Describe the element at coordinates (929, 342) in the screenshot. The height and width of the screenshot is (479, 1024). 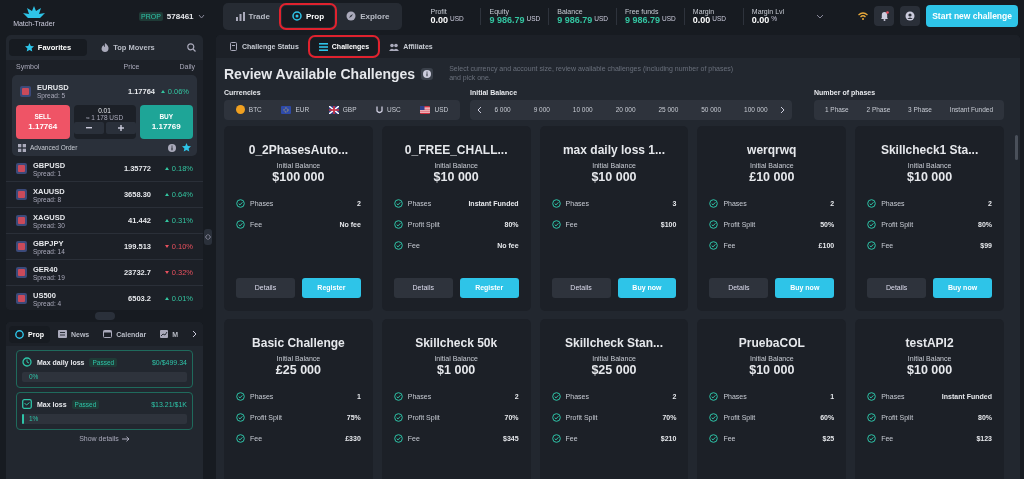
I see `challenge-name: testAPI2` at that location.